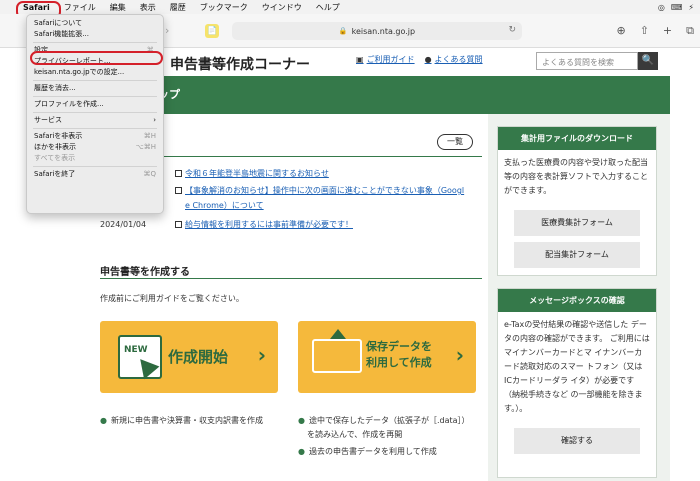  I want to click on menu-item-show-all: すべてを表示, so click(95, 158).